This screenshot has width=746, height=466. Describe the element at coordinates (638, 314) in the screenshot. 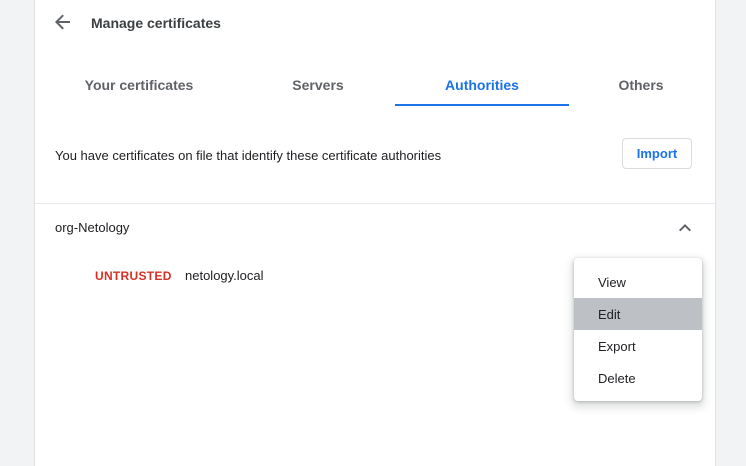

I see `menu-item-edit: Edit` at that location.